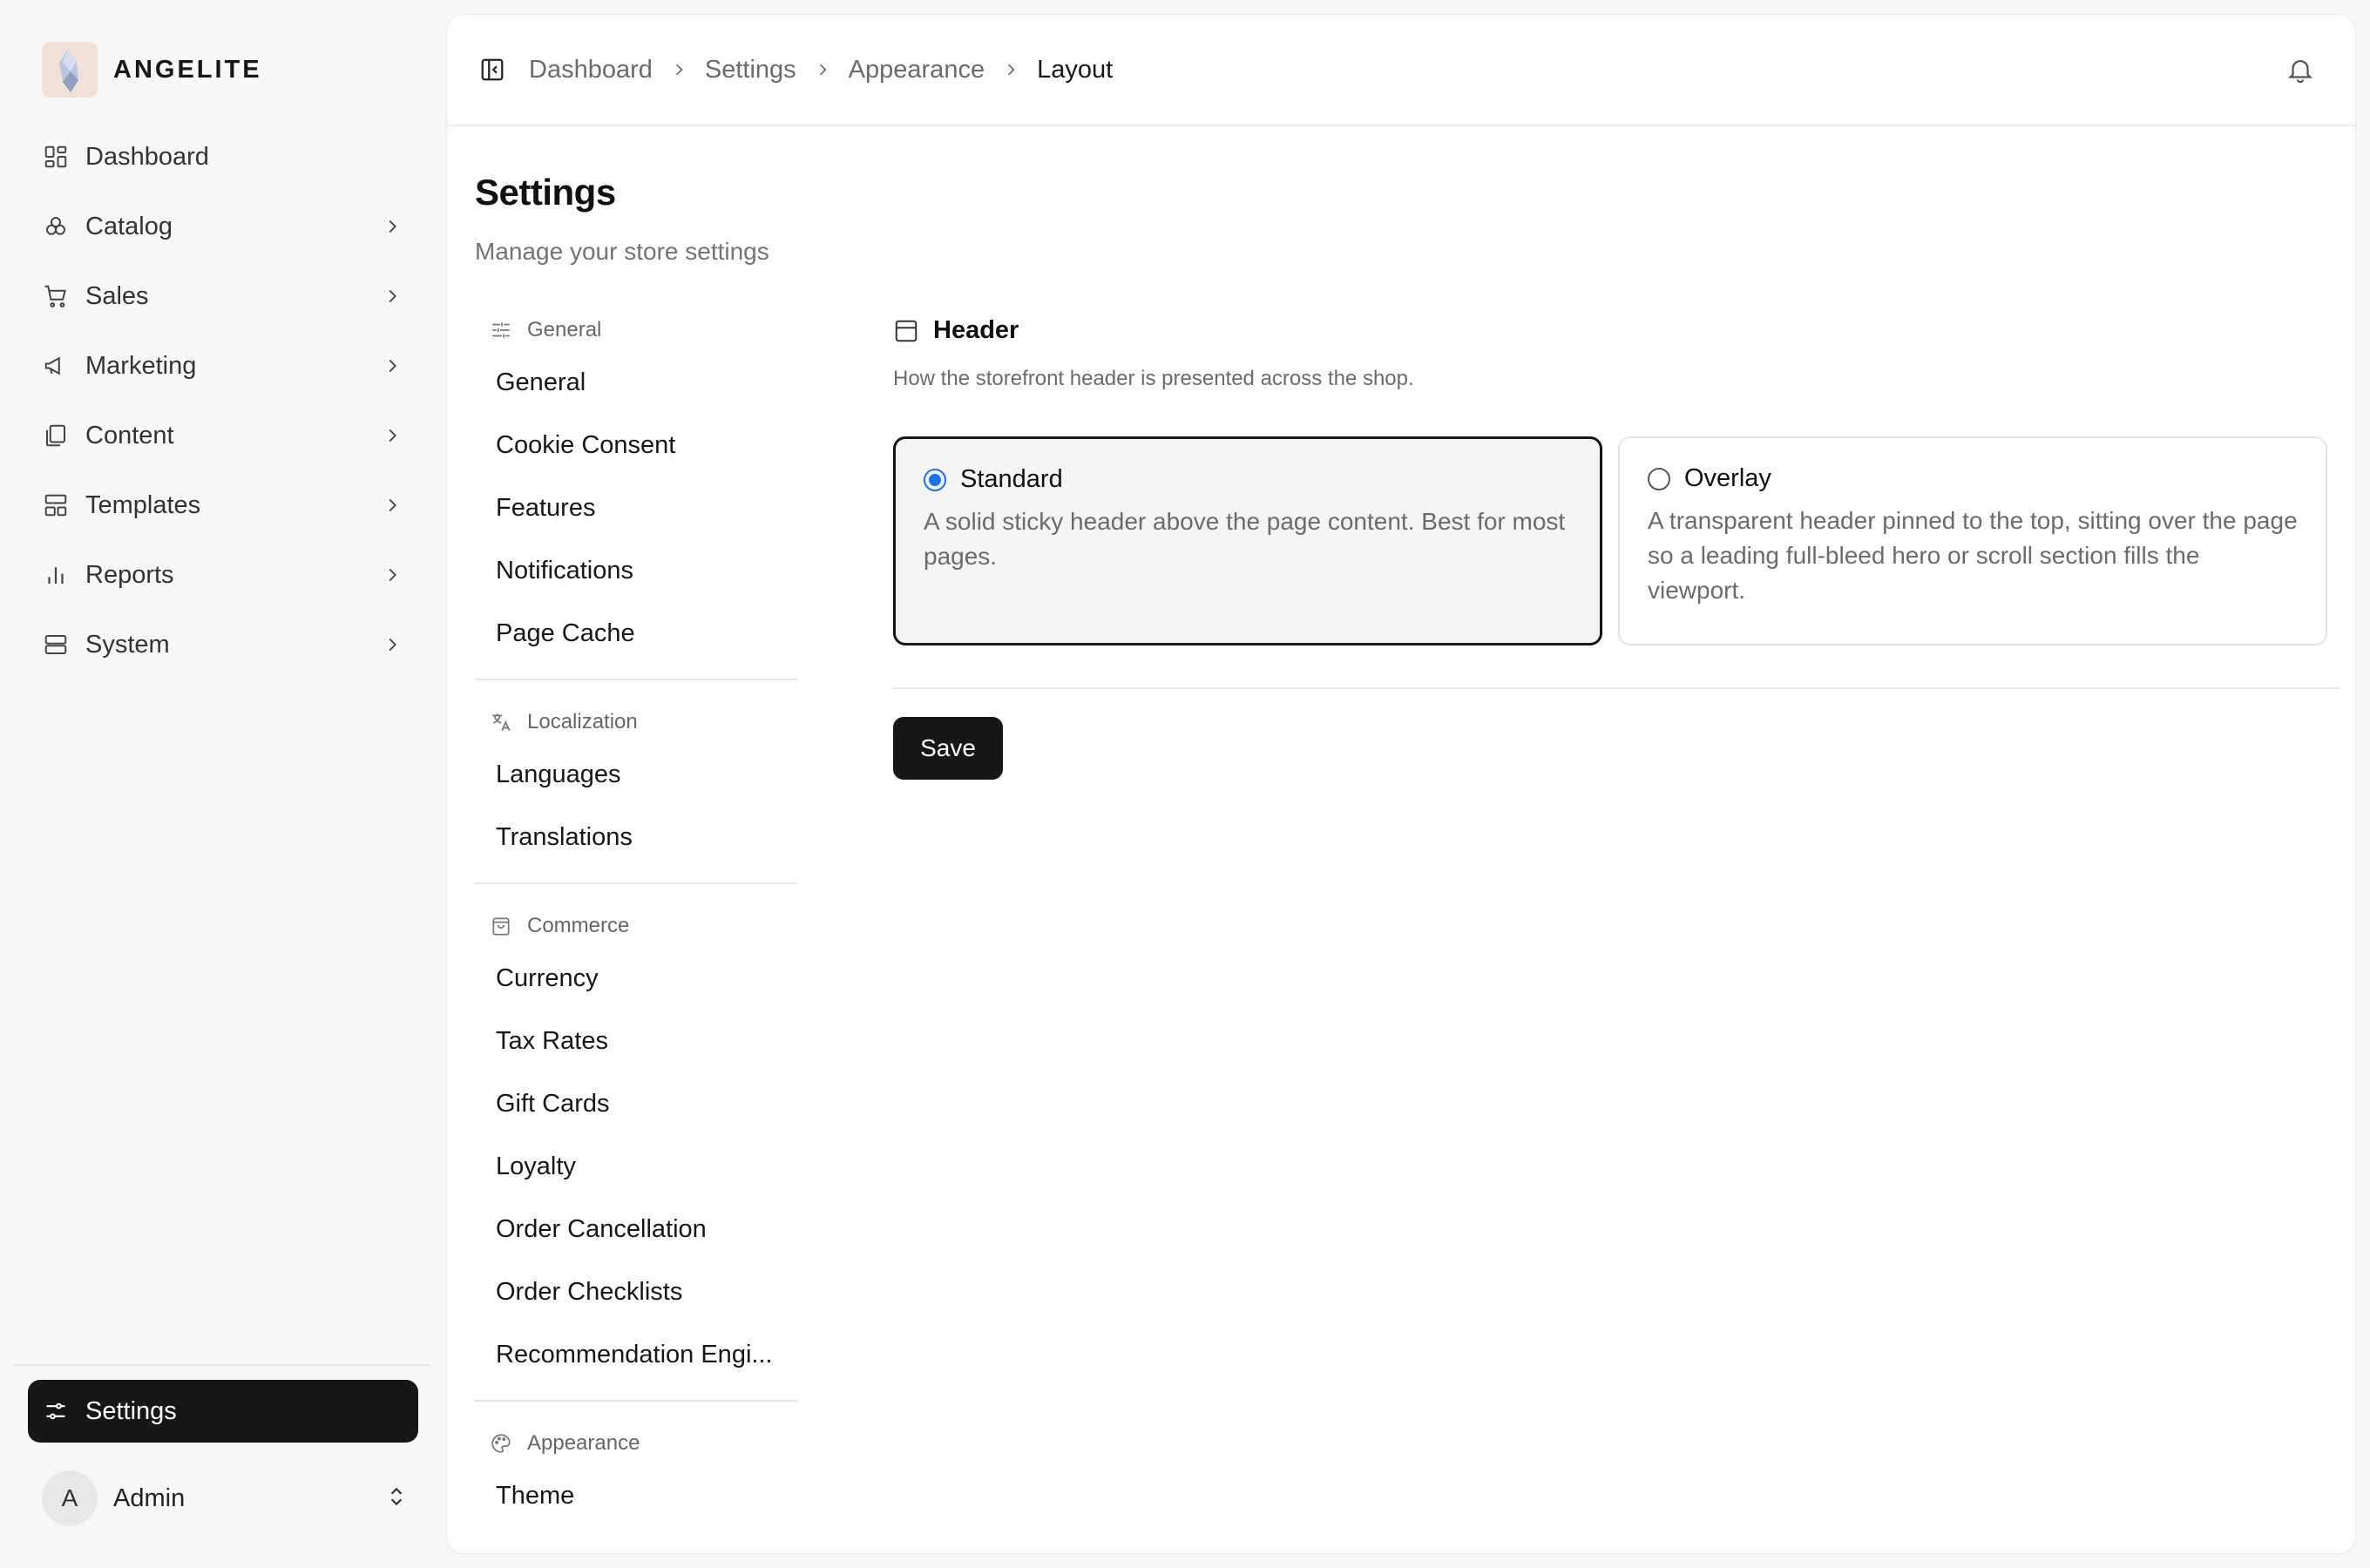 The width and height of the screenshot is (2370, 1568). I want to click on option-title: Standard, so click(1012, 479).